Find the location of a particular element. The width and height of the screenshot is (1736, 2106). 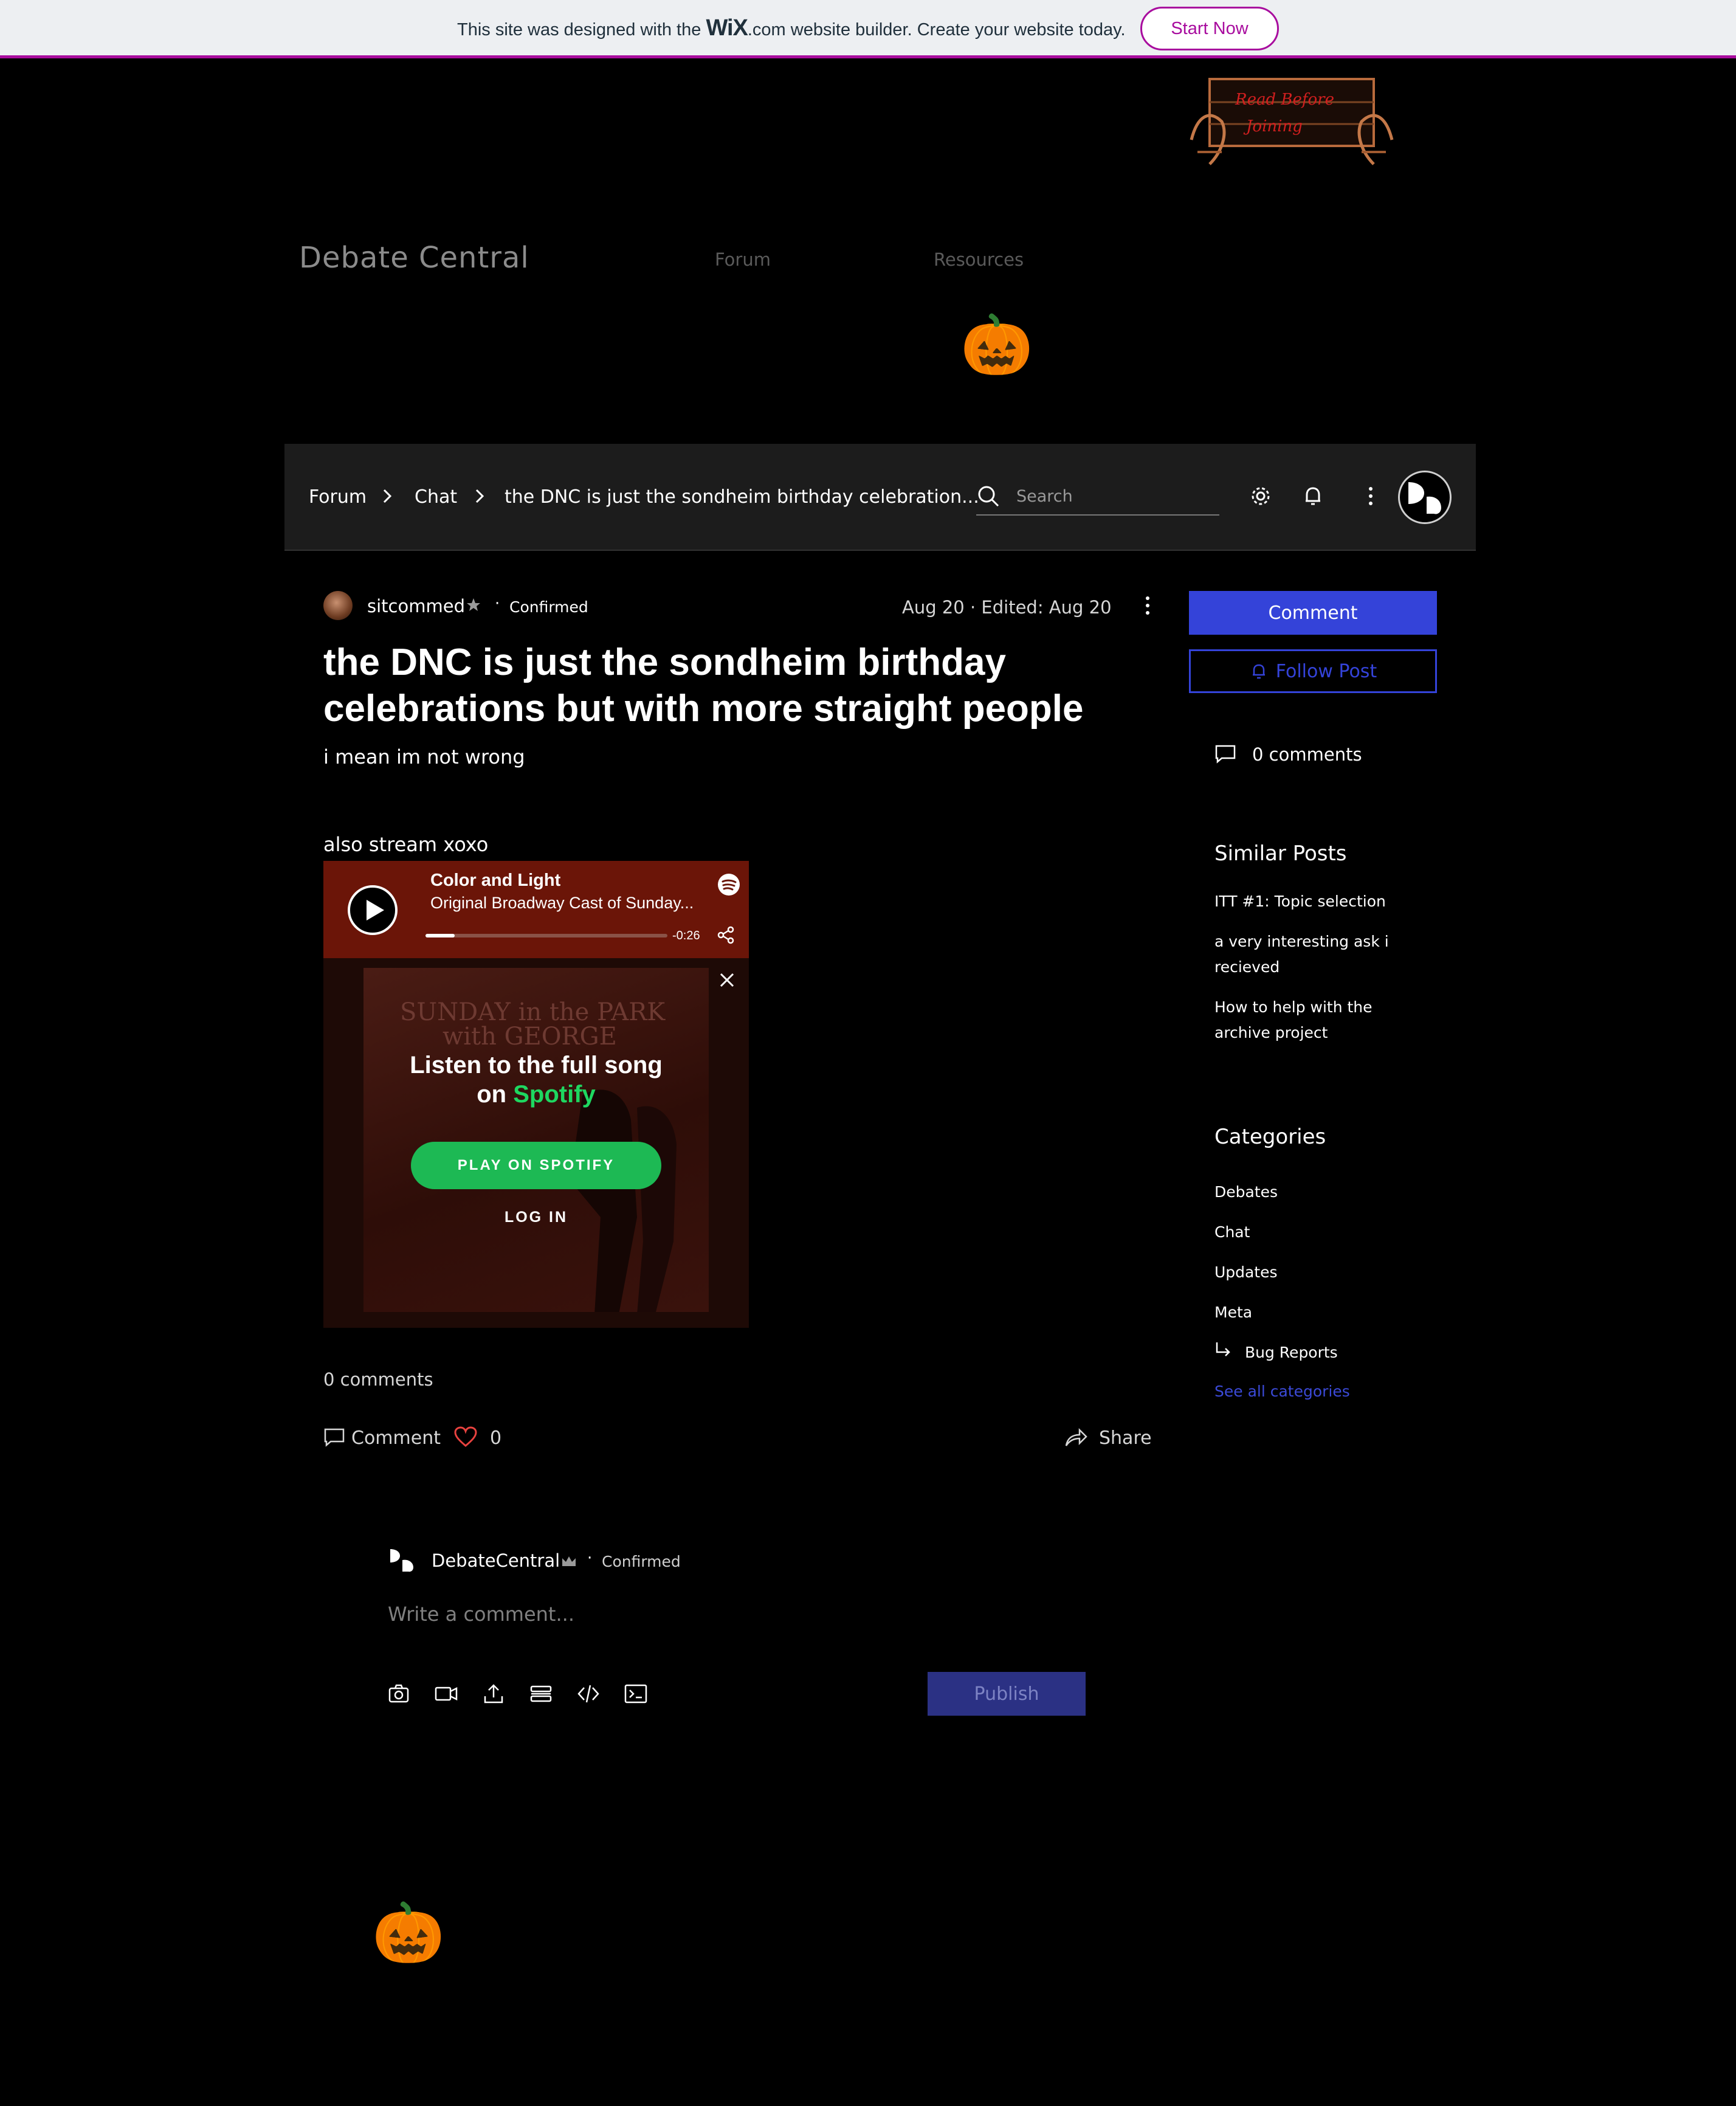

play-on-spotify-button: PLAY ON SPOTIFY is located at coordinates (536, 1165).